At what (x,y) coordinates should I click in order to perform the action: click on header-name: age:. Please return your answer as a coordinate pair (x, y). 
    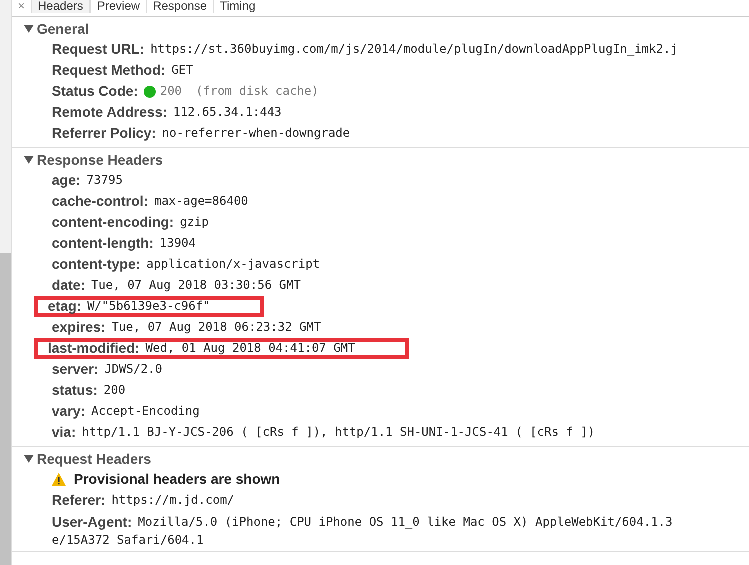
    Looking at the image, I should click on (66, 180).